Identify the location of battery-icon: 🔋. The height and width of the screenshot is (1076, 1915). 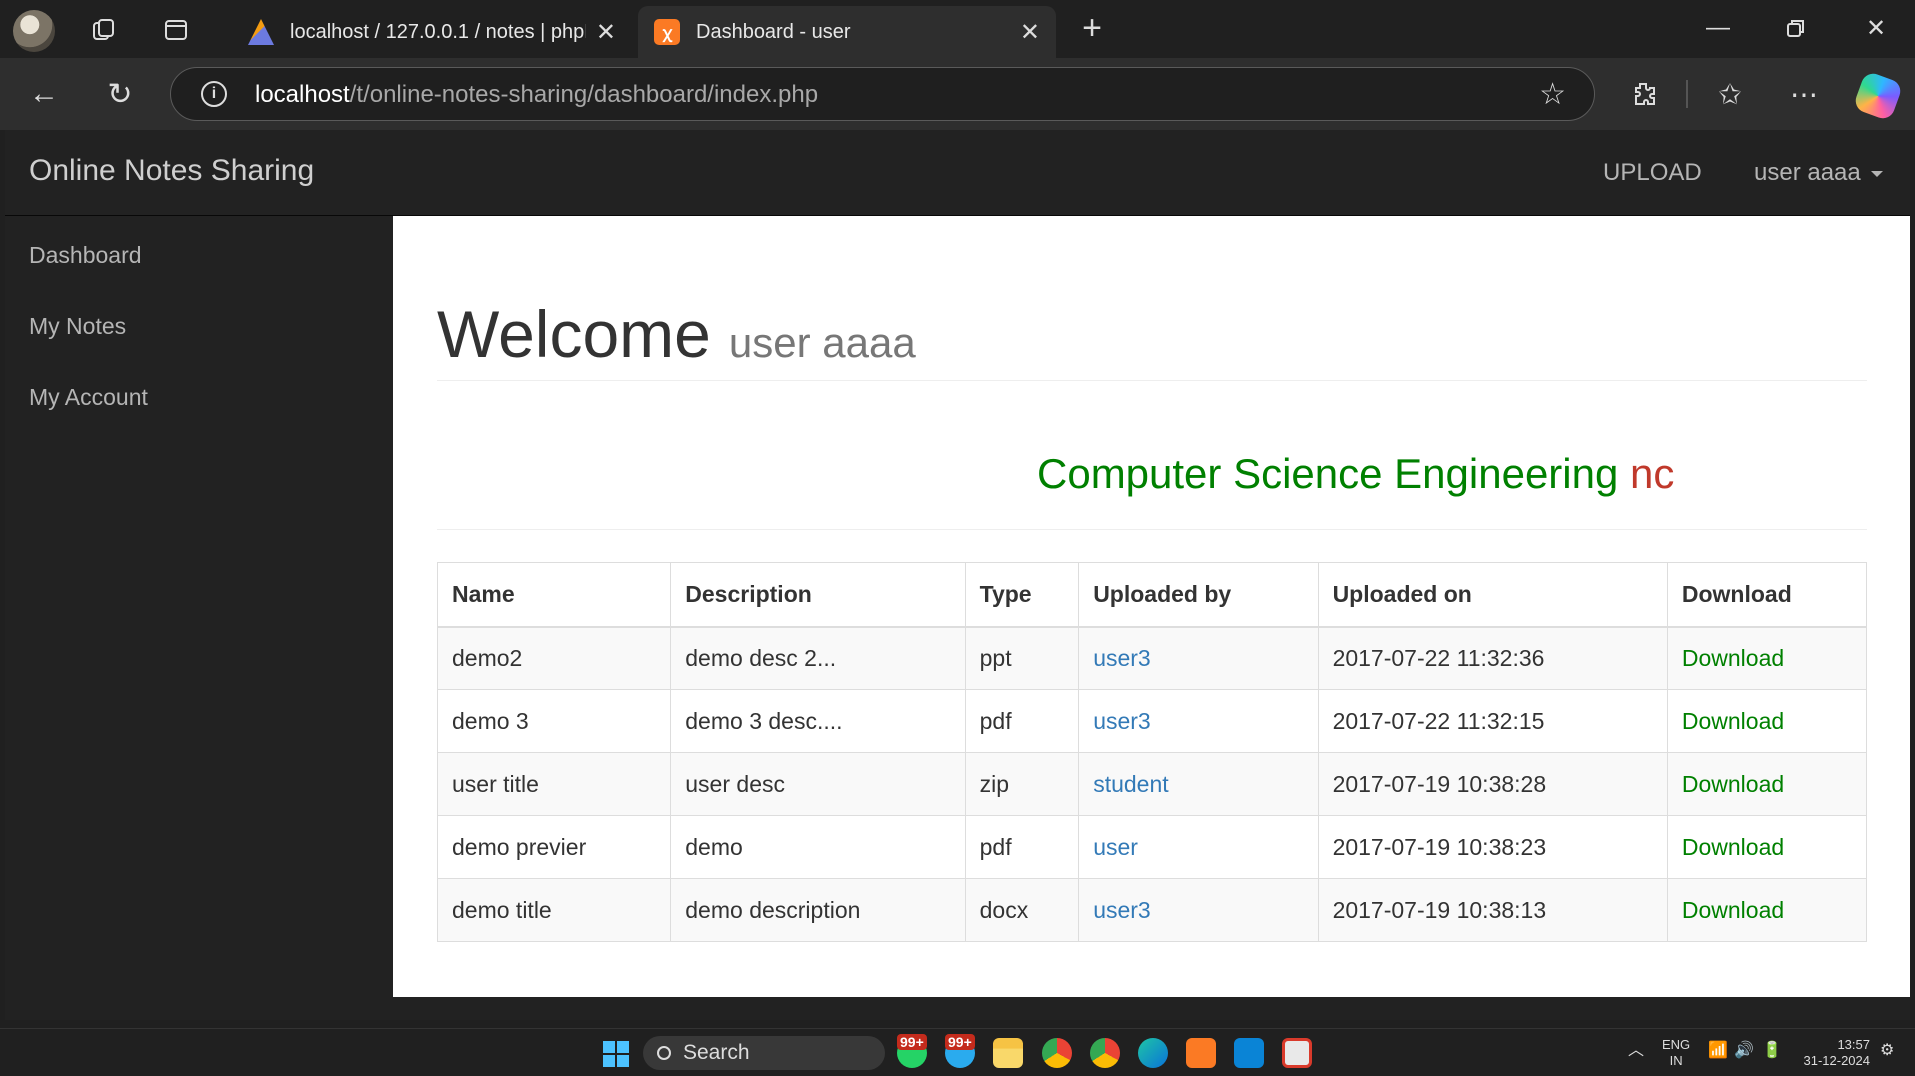
(1772, 1051).